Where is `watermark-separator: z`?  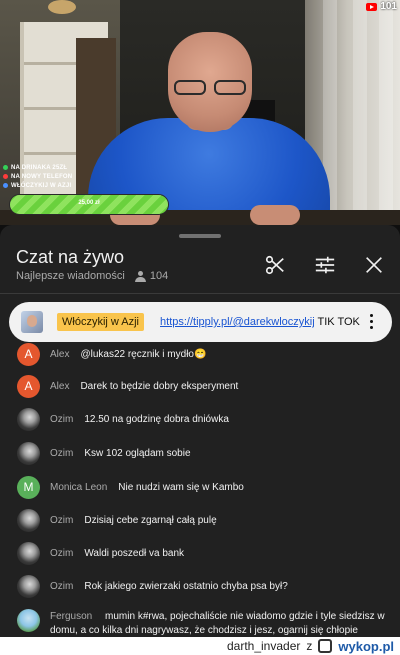
watermark-separator: z is located at coordinates (309, 646).